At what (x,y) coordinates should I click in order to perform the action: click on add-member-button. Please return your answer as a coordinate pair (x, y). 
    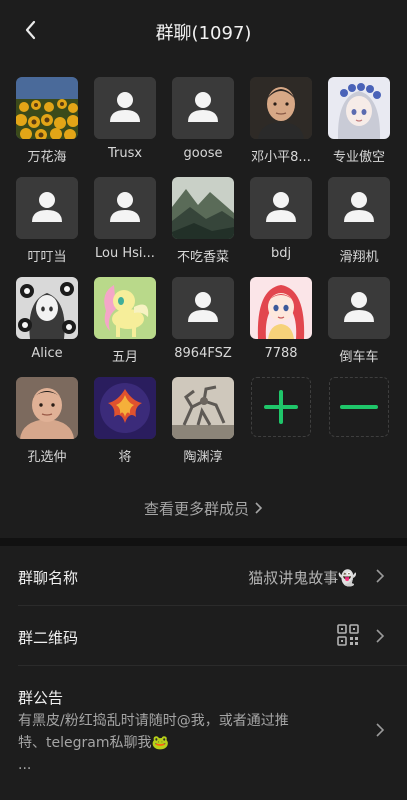
    Looking at the image, I should click on (281, 407).